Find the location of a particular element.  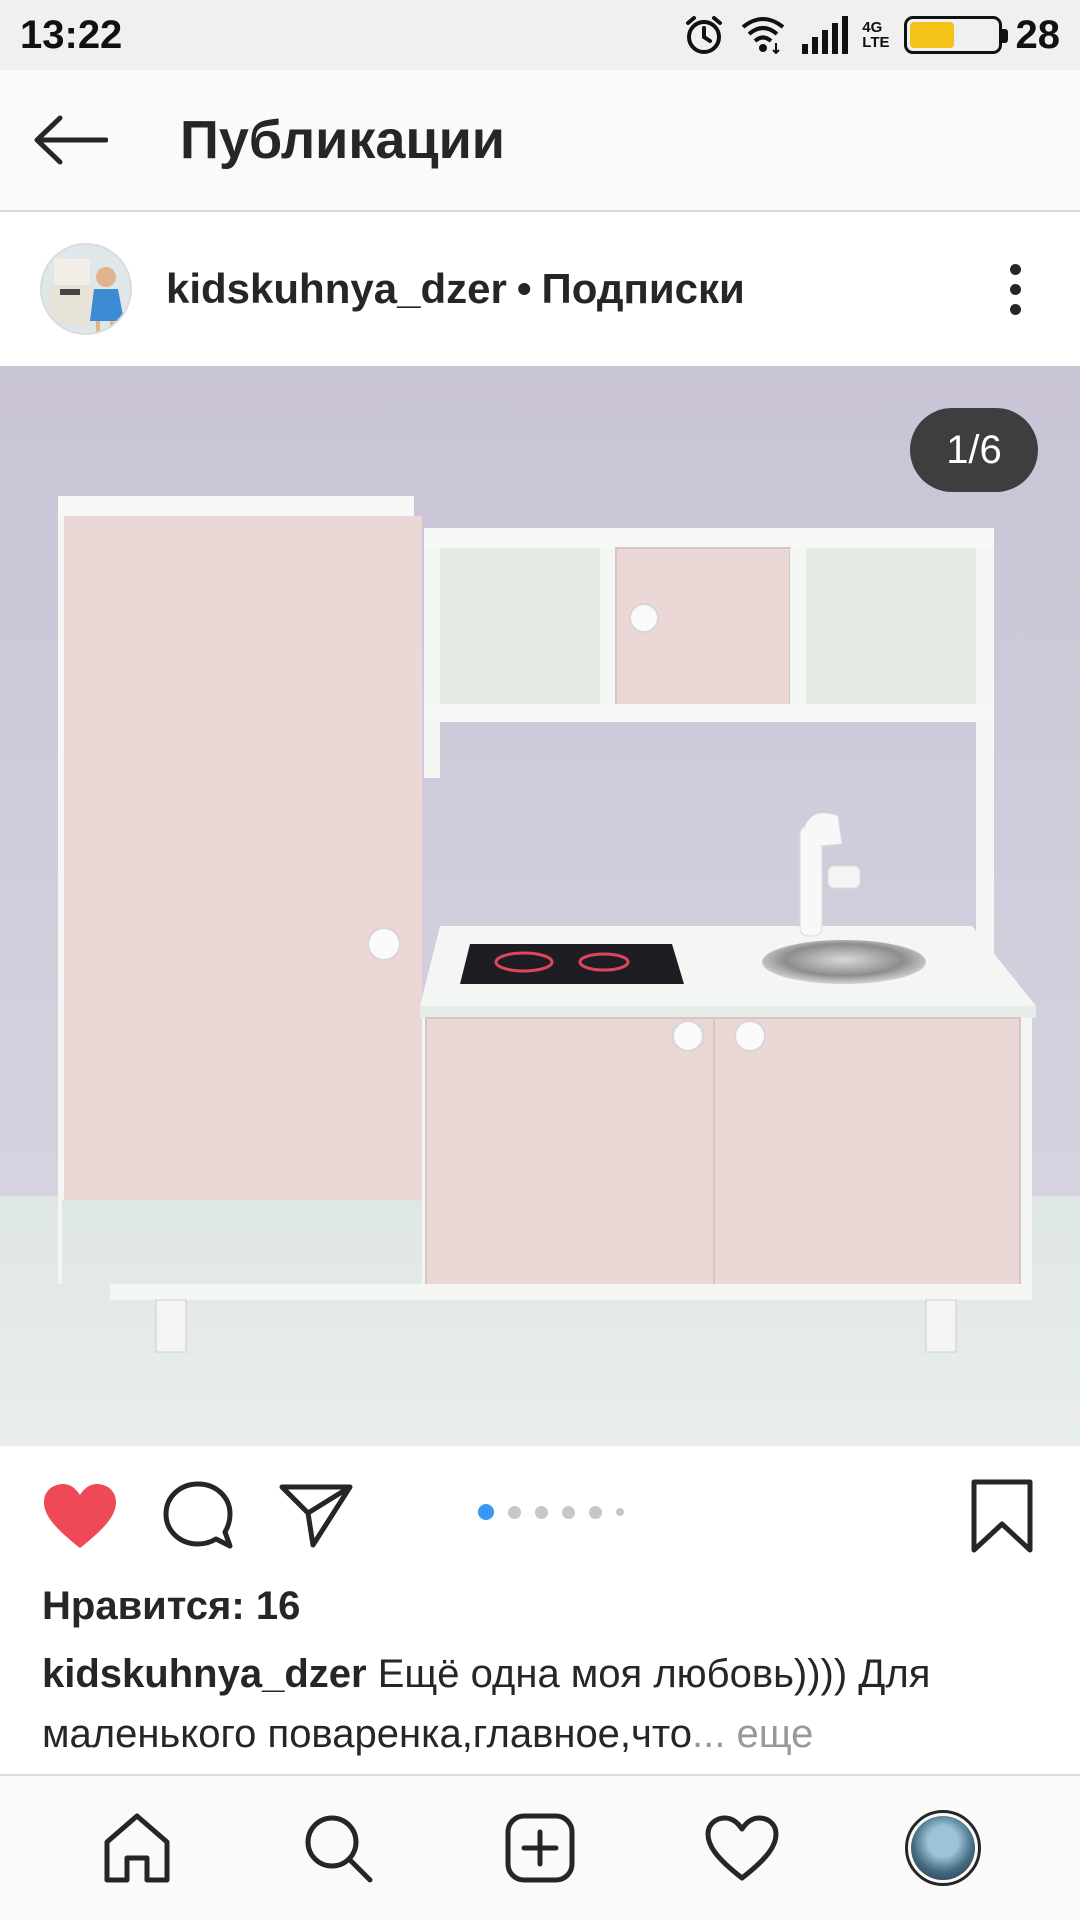

home-icon is located at coordinates (137, 1848).